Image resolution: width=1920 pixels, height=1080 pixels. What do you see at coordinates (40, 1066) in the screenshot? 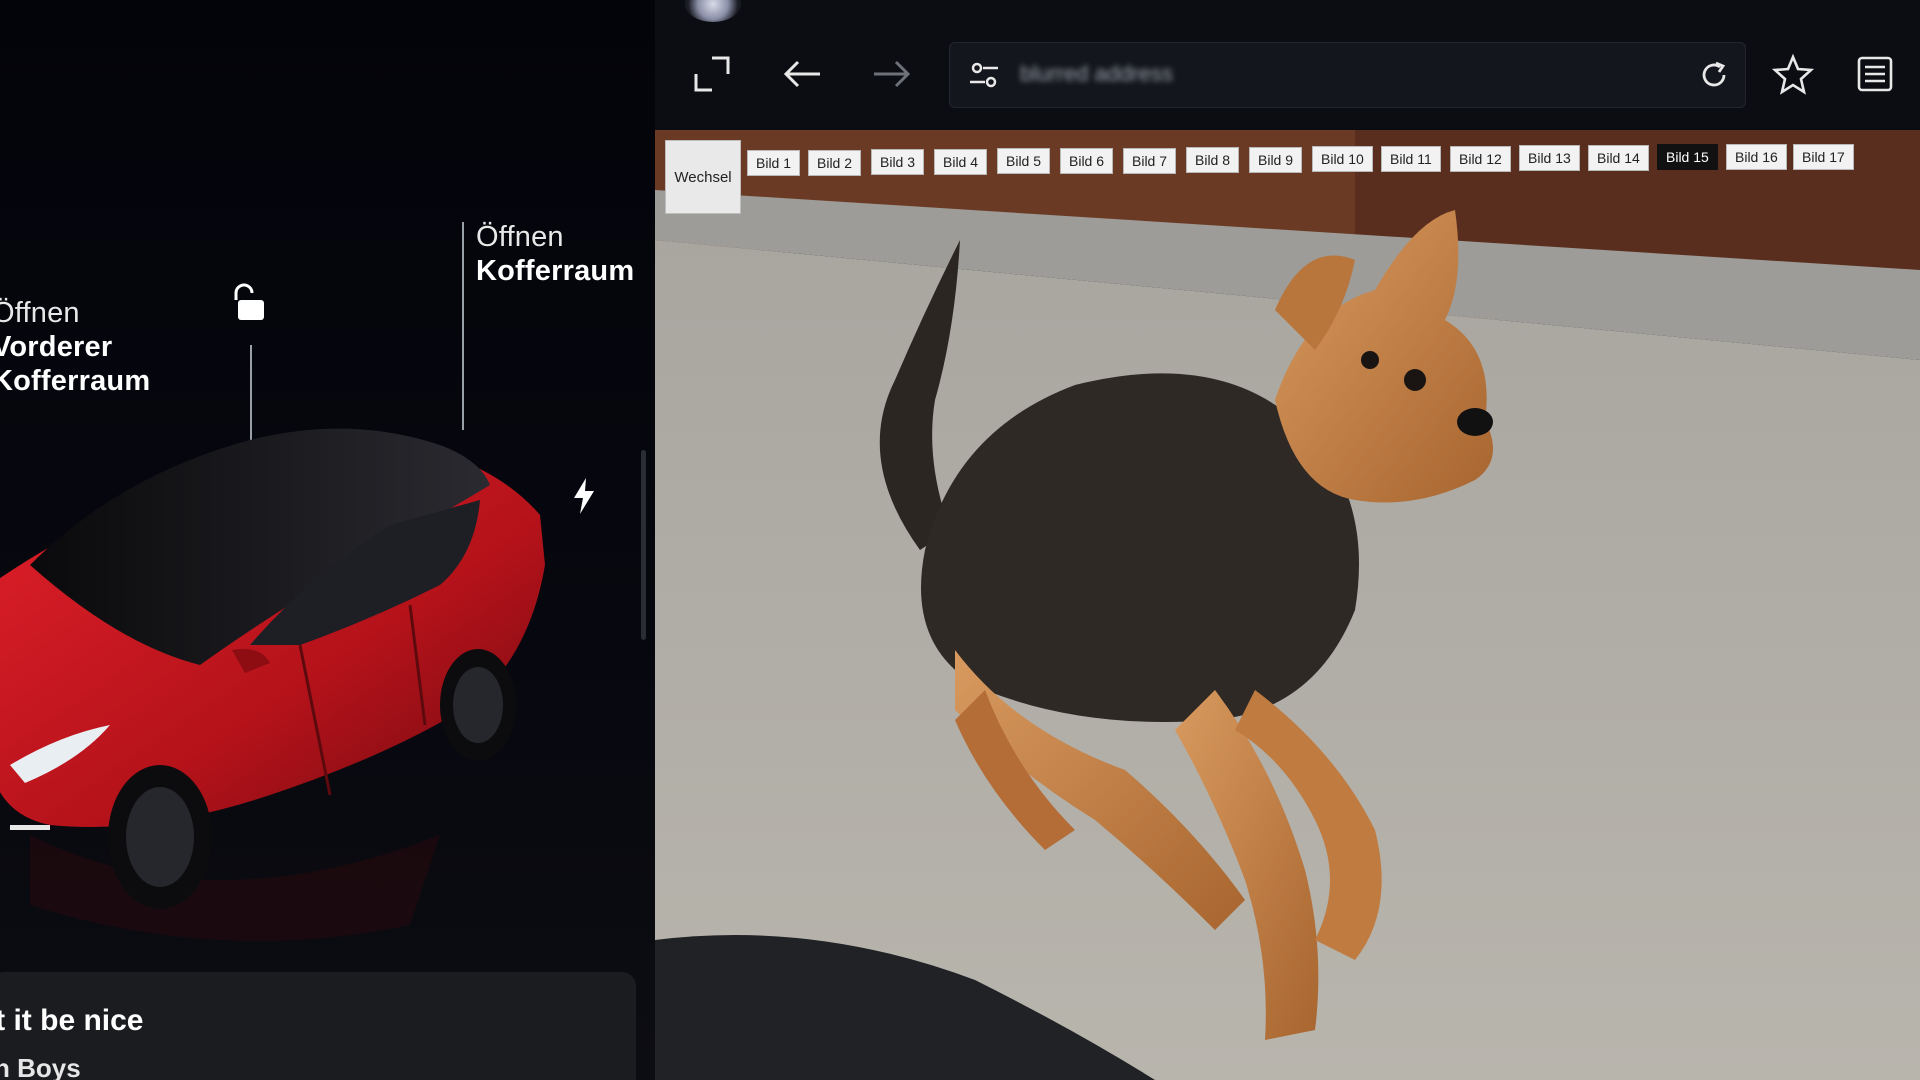
I see `song-artist: n Boys` at bounding box center [40, 1066].